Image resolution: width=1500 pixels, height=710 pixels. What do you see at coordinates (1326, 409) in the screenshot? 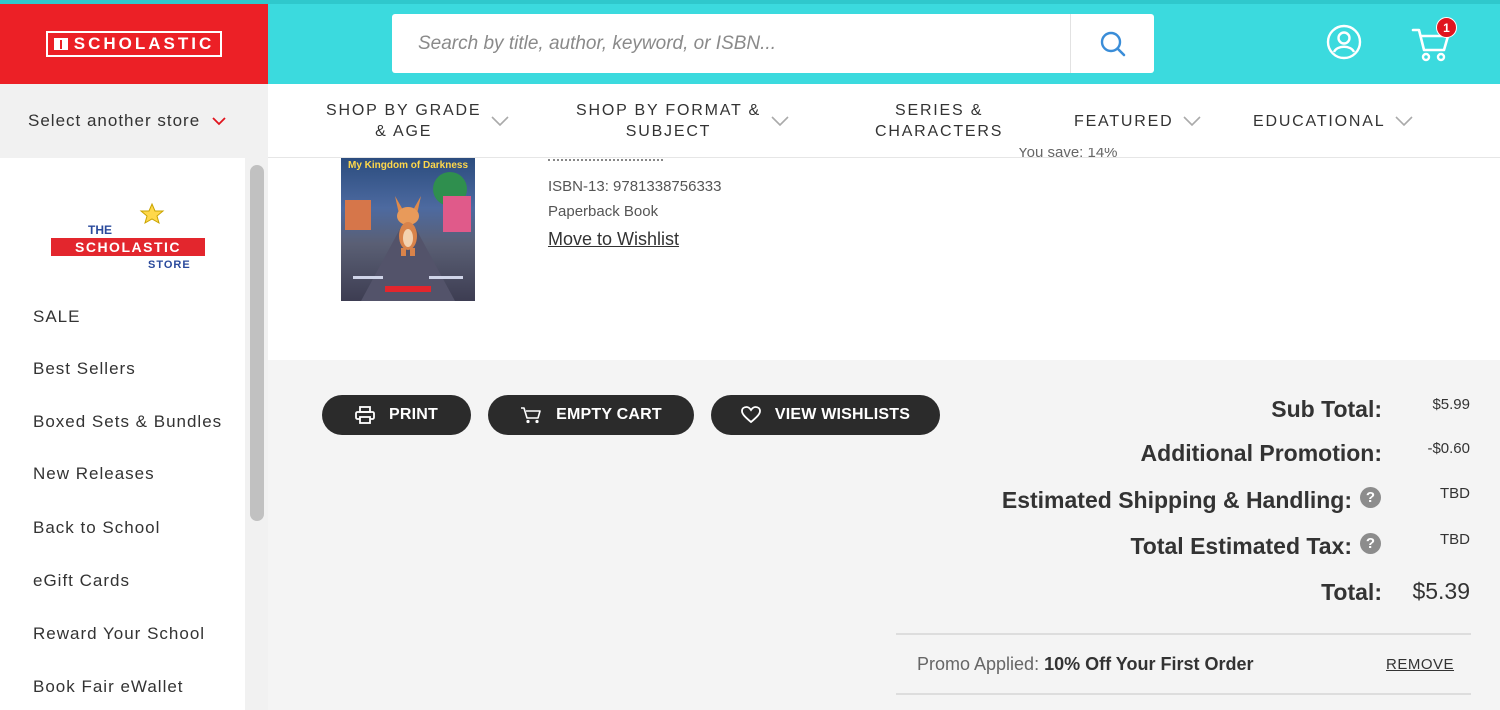
I see `subtotal-label: Sub Total:` at bounding box center [1326, 409].